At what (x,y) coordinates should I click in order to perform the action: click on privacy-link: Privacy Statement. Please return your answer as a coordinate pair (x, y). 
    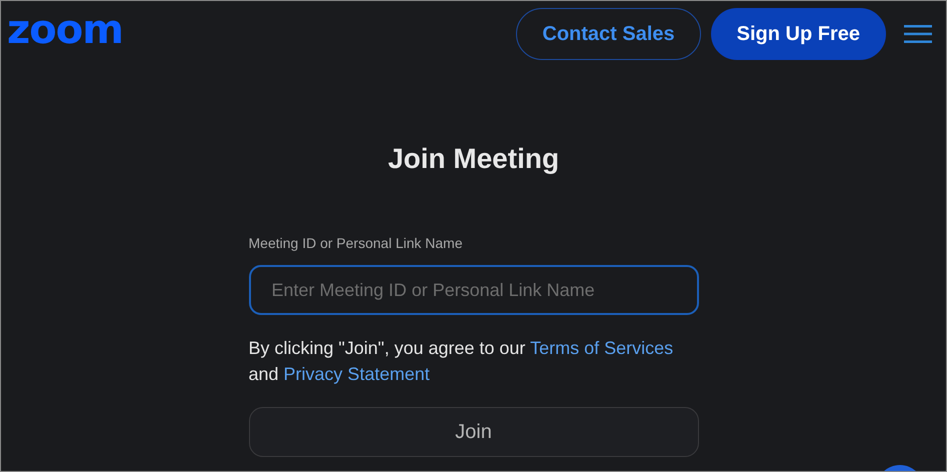
    Looking at the image, I should click on (357, 374).